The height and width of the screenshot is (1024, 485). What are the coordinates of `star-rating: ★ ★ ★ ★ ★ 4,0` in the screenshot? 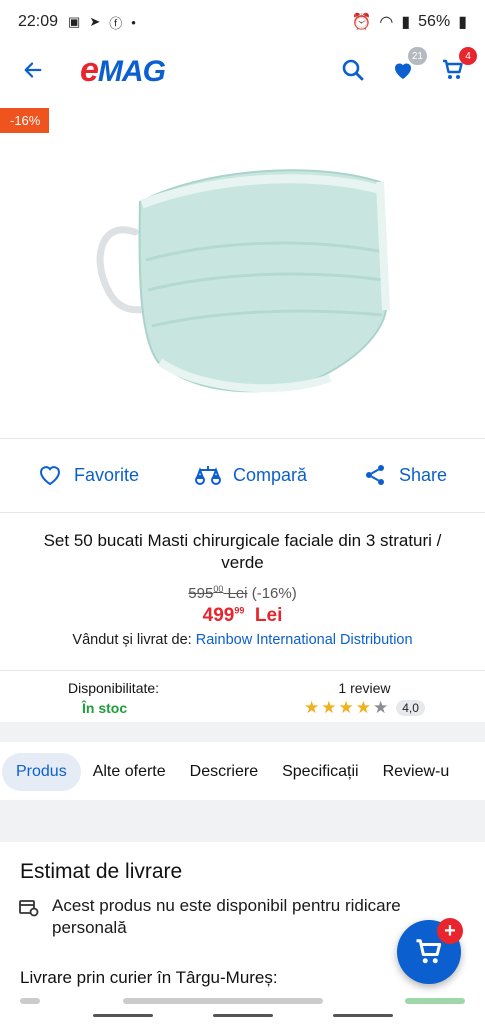 It's located at (364, 707).